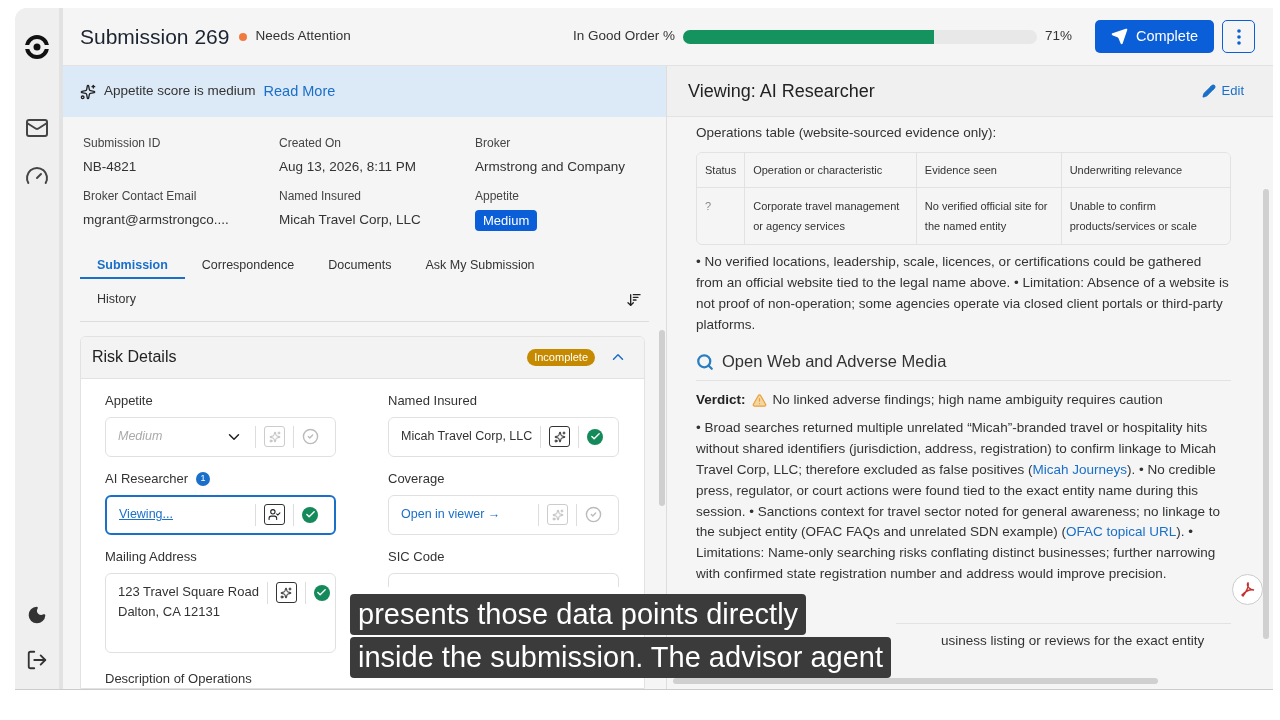 The width and height of the screenshot is (1280, 720). What do you see at coordinates (311, 143) in the screenshot?
I see `info-label: Created On` at bounding box center [311, 143].